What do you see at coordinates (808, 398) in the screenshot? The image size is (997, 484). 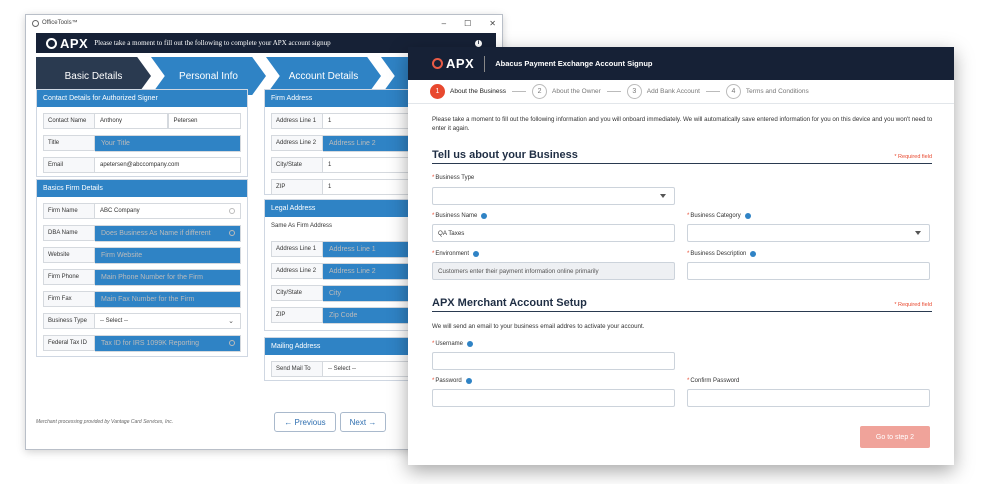 I see `confirm-password-input` at bounding box center [808, 398].